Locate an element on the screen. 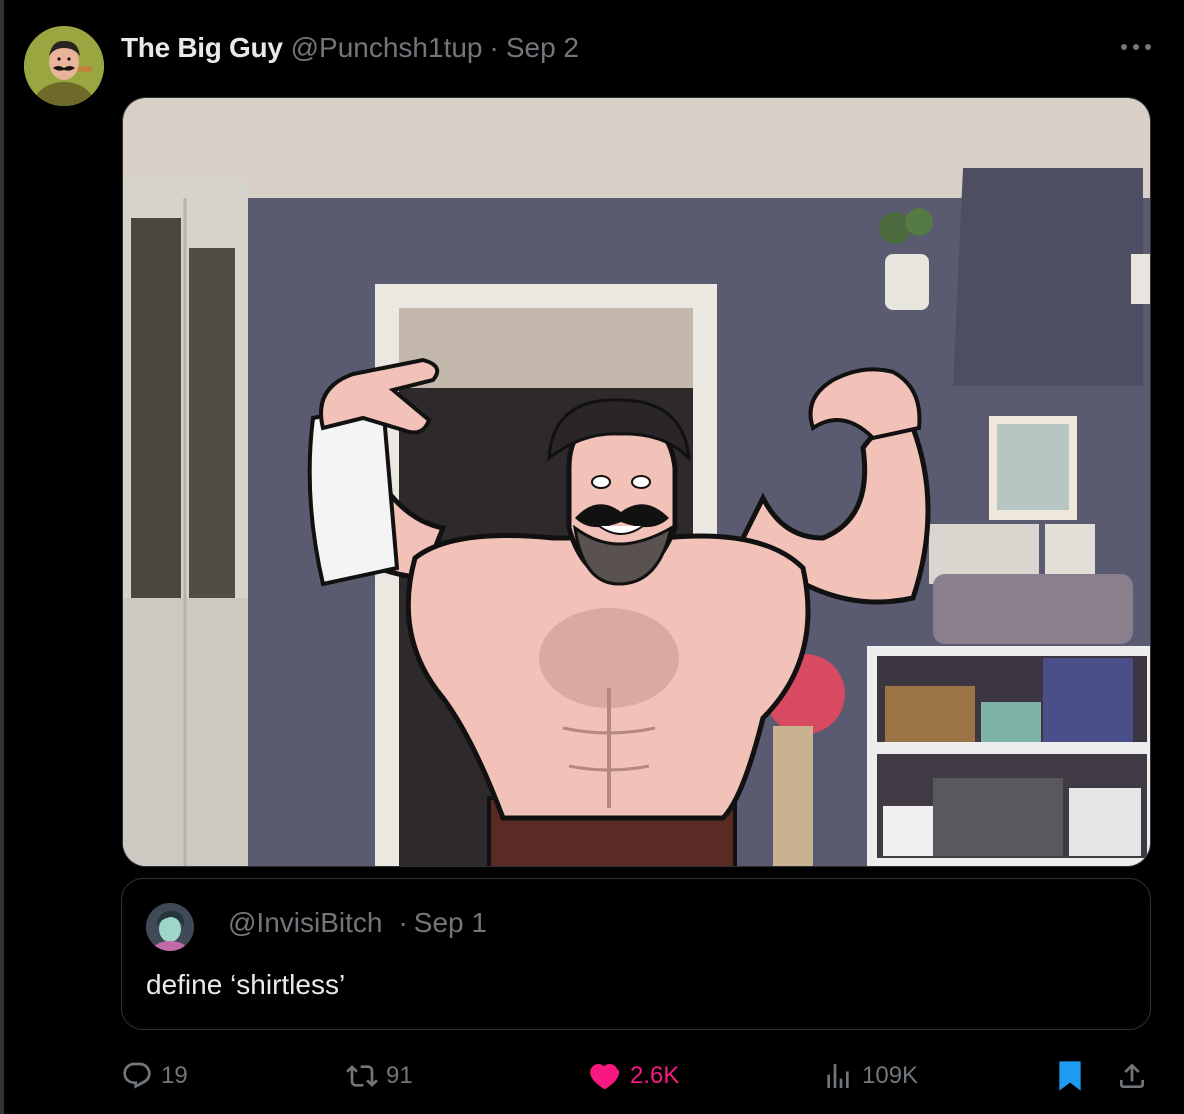  reply-button: 19 is located at coordinates (154, 1076).